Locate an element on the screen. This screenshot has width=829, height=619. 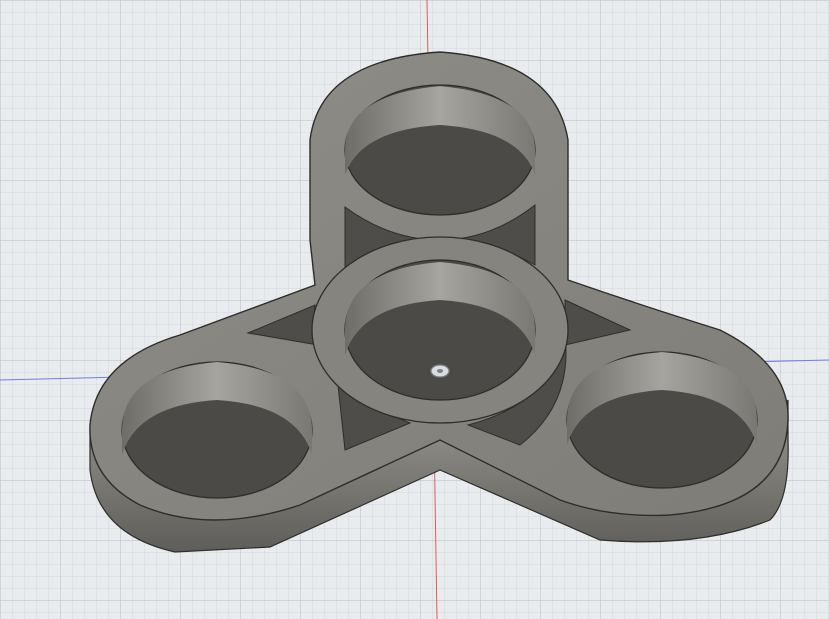
bearing-hole-center is located at coordinates (440, 330).